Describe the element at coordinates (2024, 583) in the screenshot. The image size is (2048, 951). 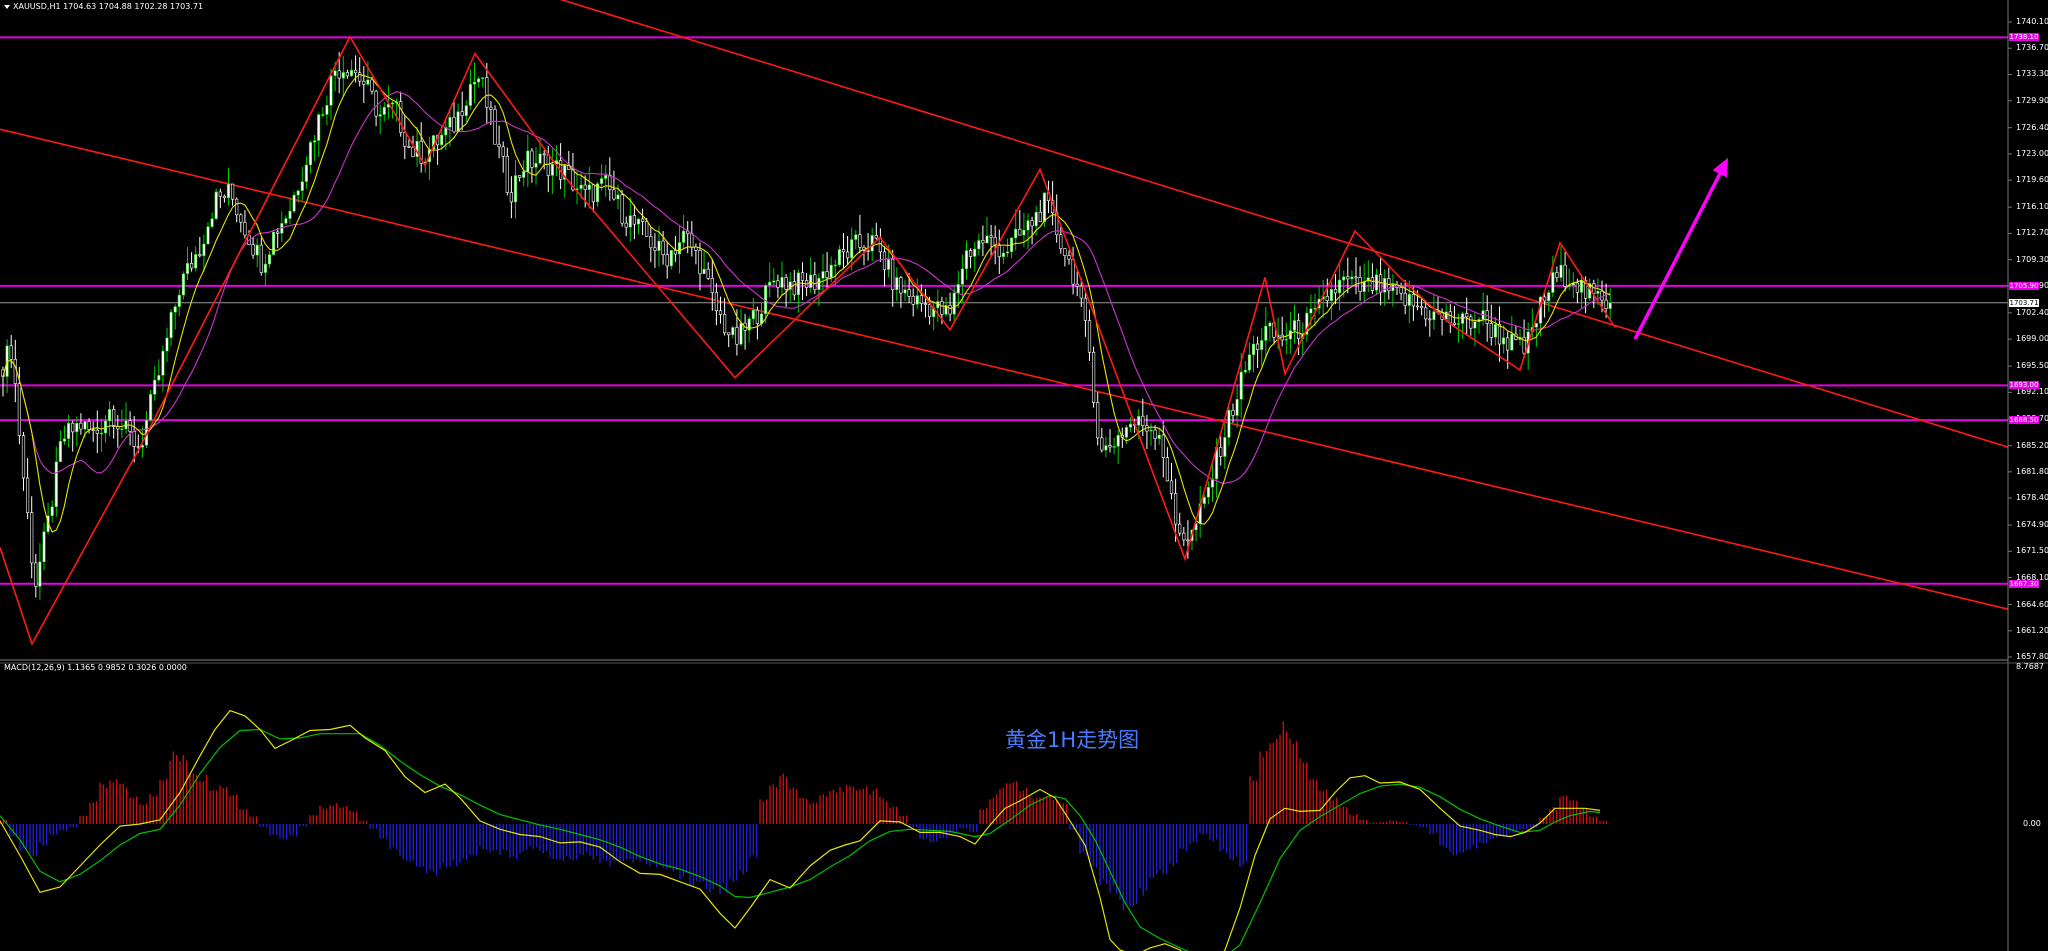
I see `level-price-badge: 1667.30` at that location.